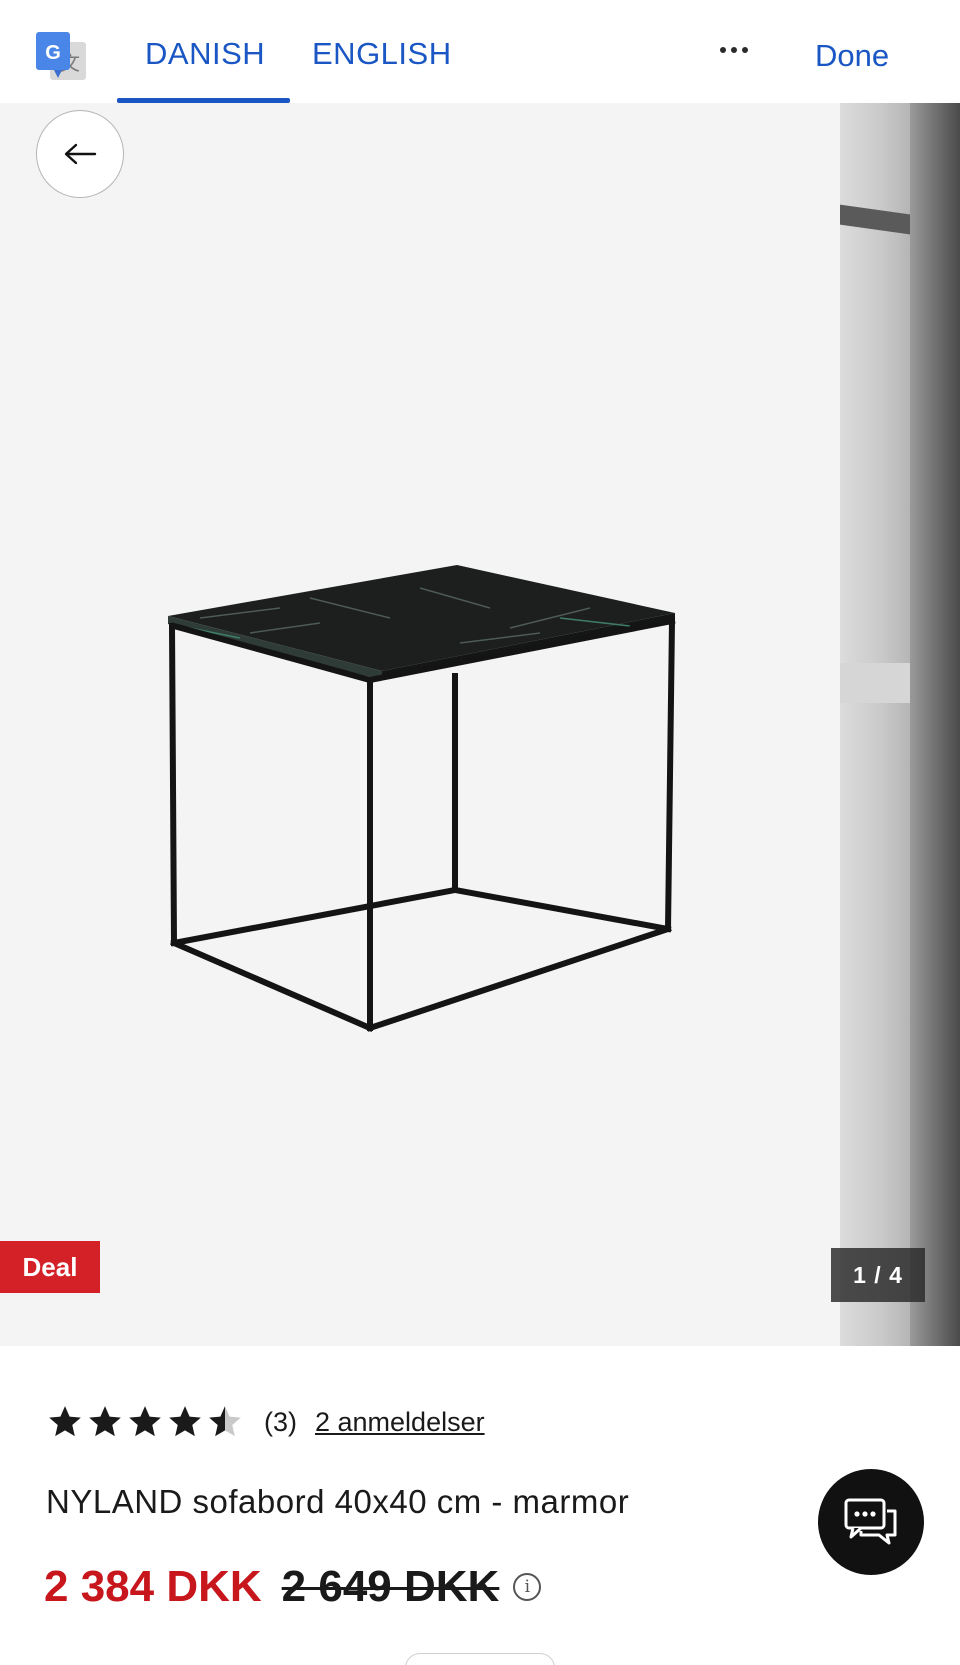 The height and width of the screenshot is (1665, 960). Describe the element at coordinates (734, 50) in the screenshot. I see `more-options-button` at that location.